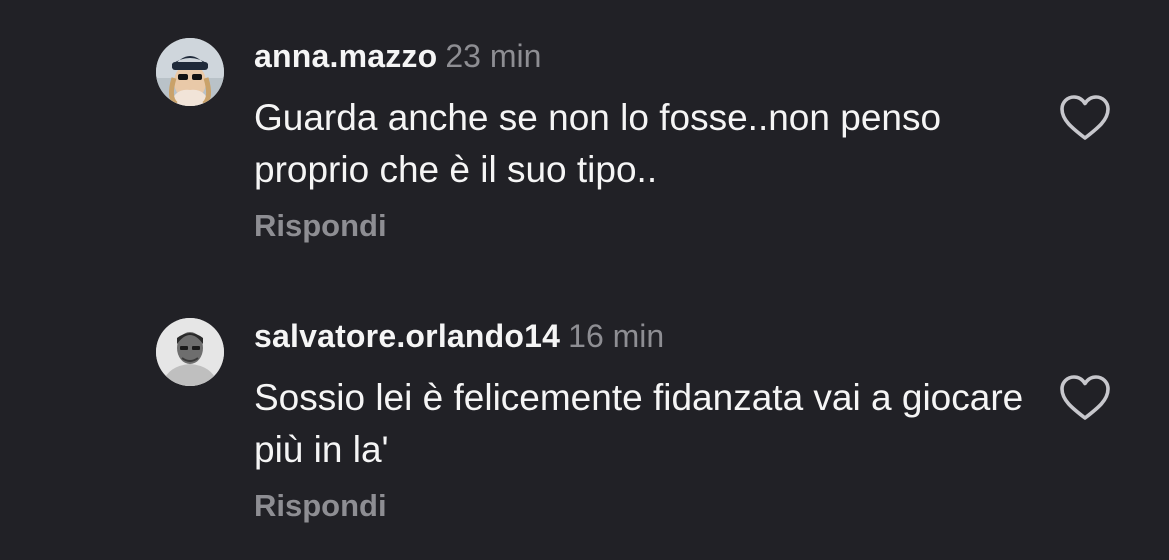 This screenshot has height=560, width=1169. What do you see at coordinates (407, 336) in the screenshot?
I see `username: salvatore.orlando14` at bounding box center [407, 336].